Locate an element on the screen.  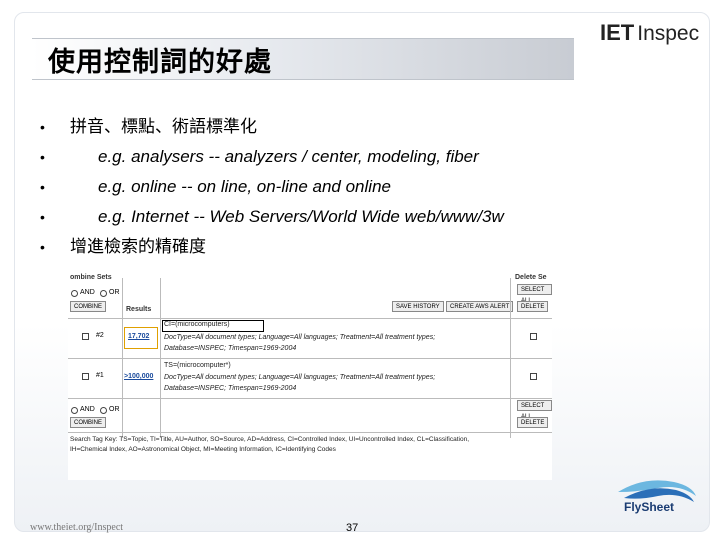
query-text: TS=(microcomputer*) is located at coordinates (197, 365).